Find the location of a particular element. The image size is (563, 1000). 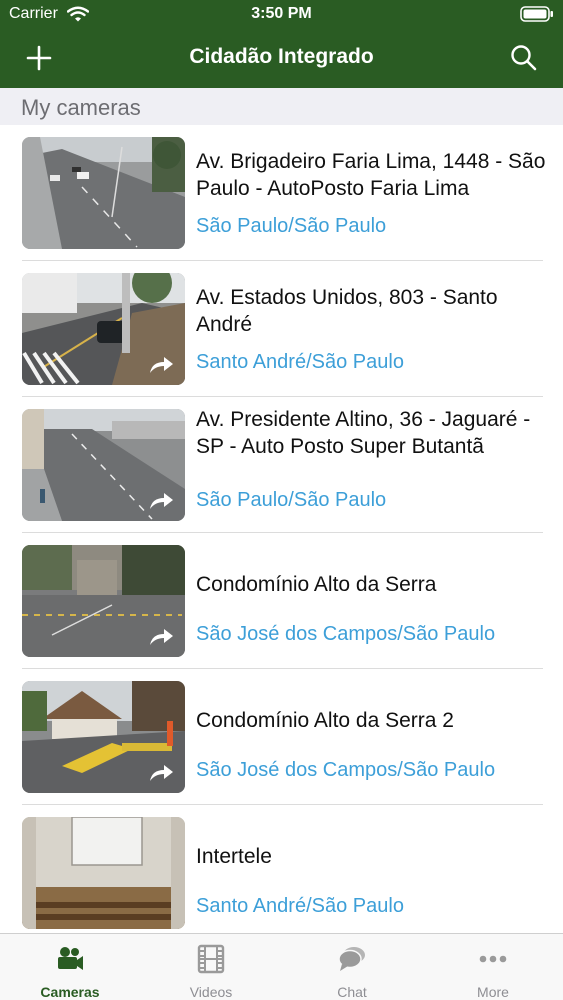

tab-label: More is located at coordinates (493, 992).